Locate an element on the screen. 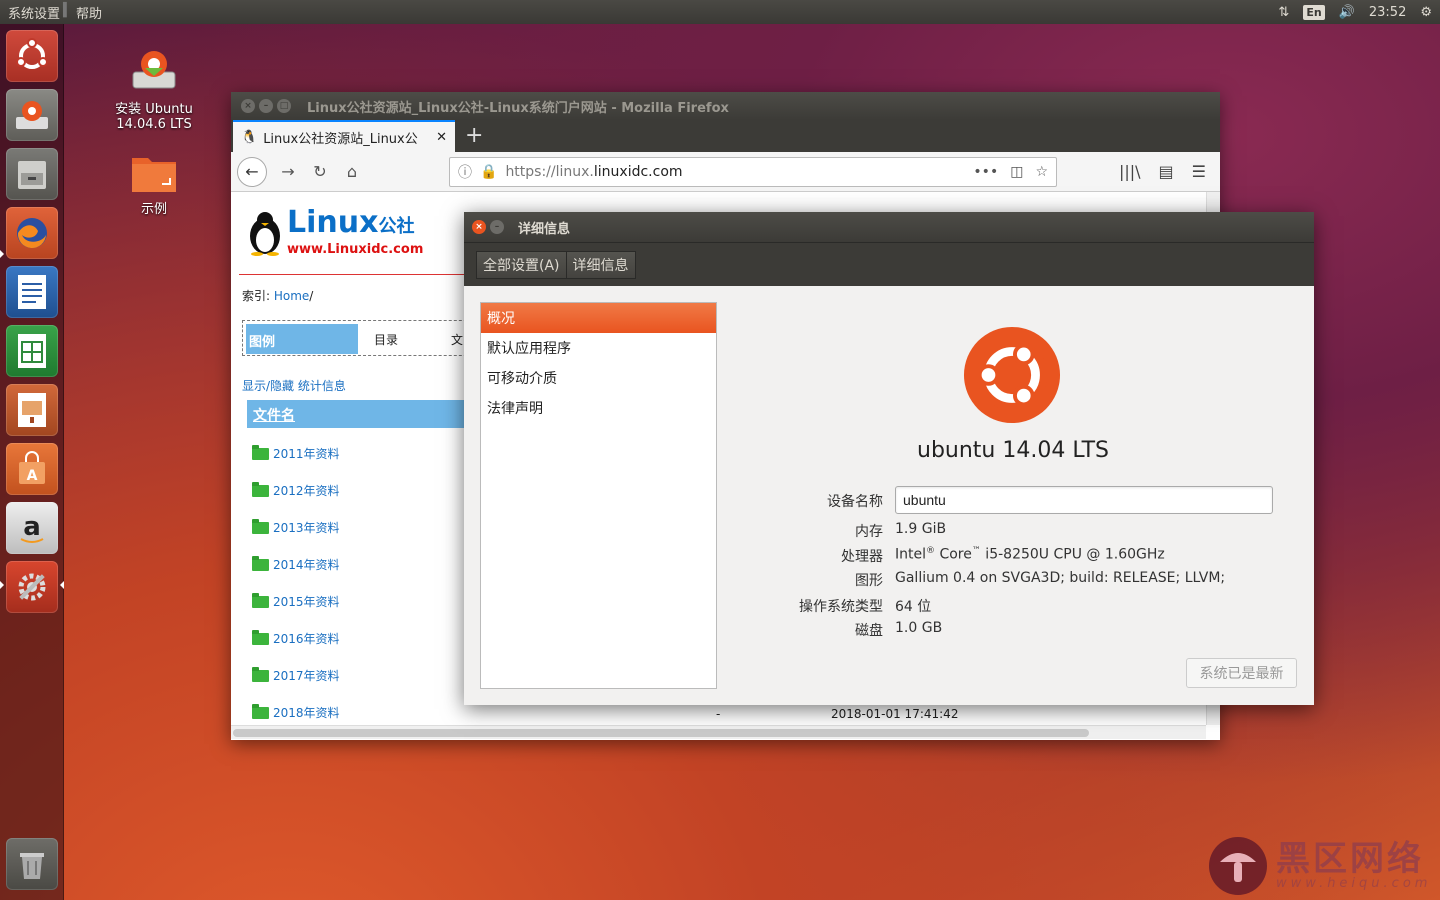  launcher-files is located at coordinates (32, 174).